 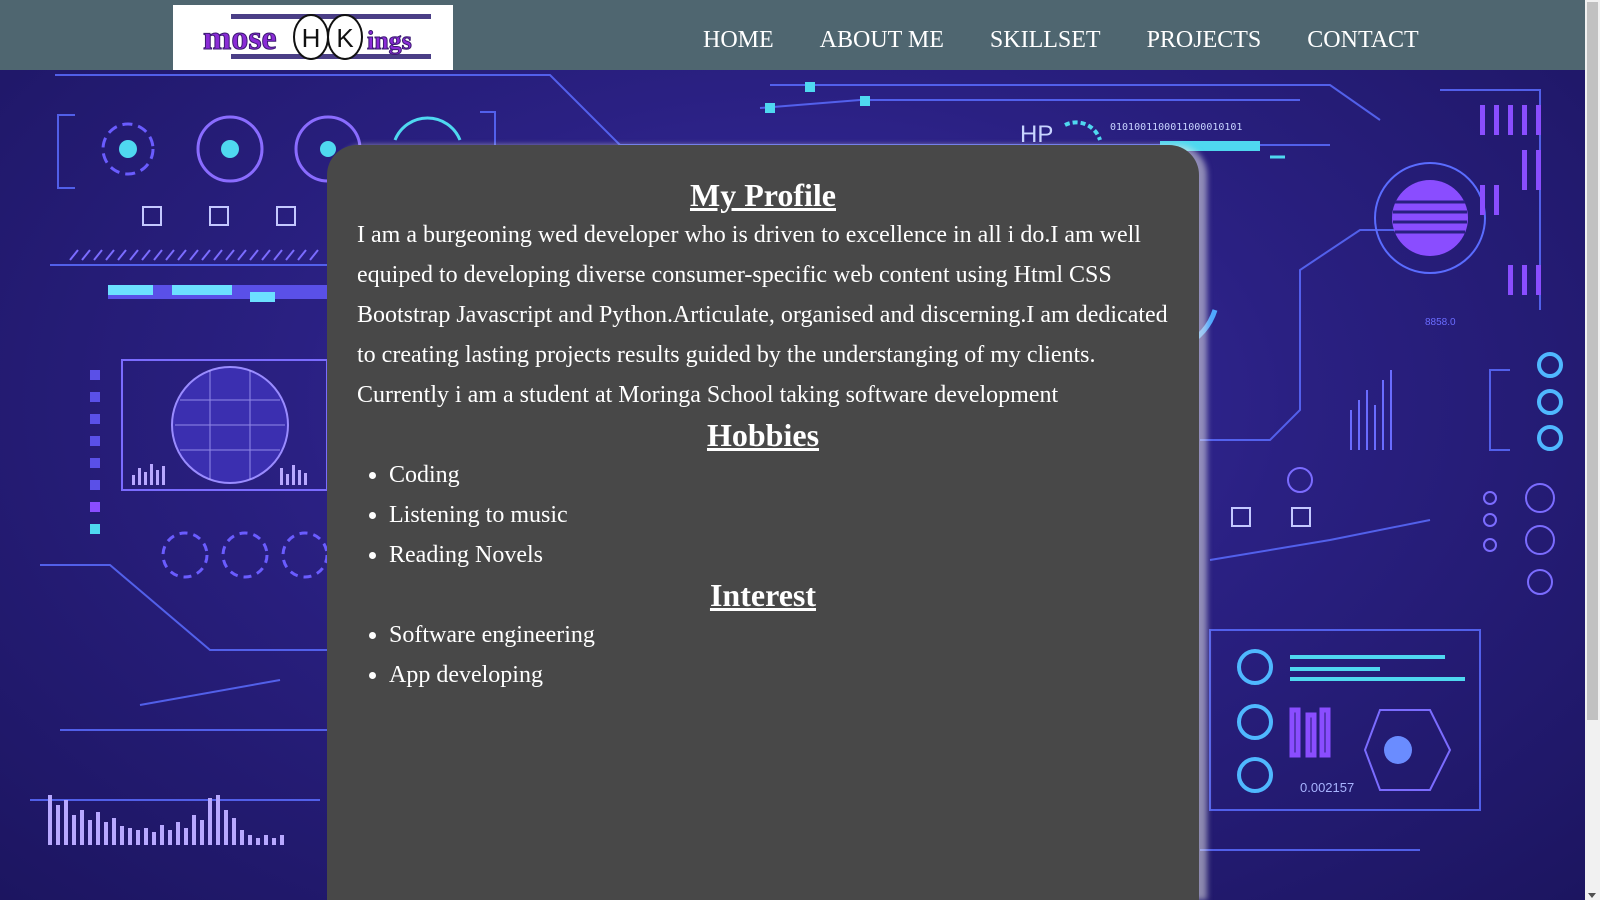 What do you see at coordinates (779, 675) in the screenshot?
I see `interest-item: App developing` at bounding box center [779, 675].